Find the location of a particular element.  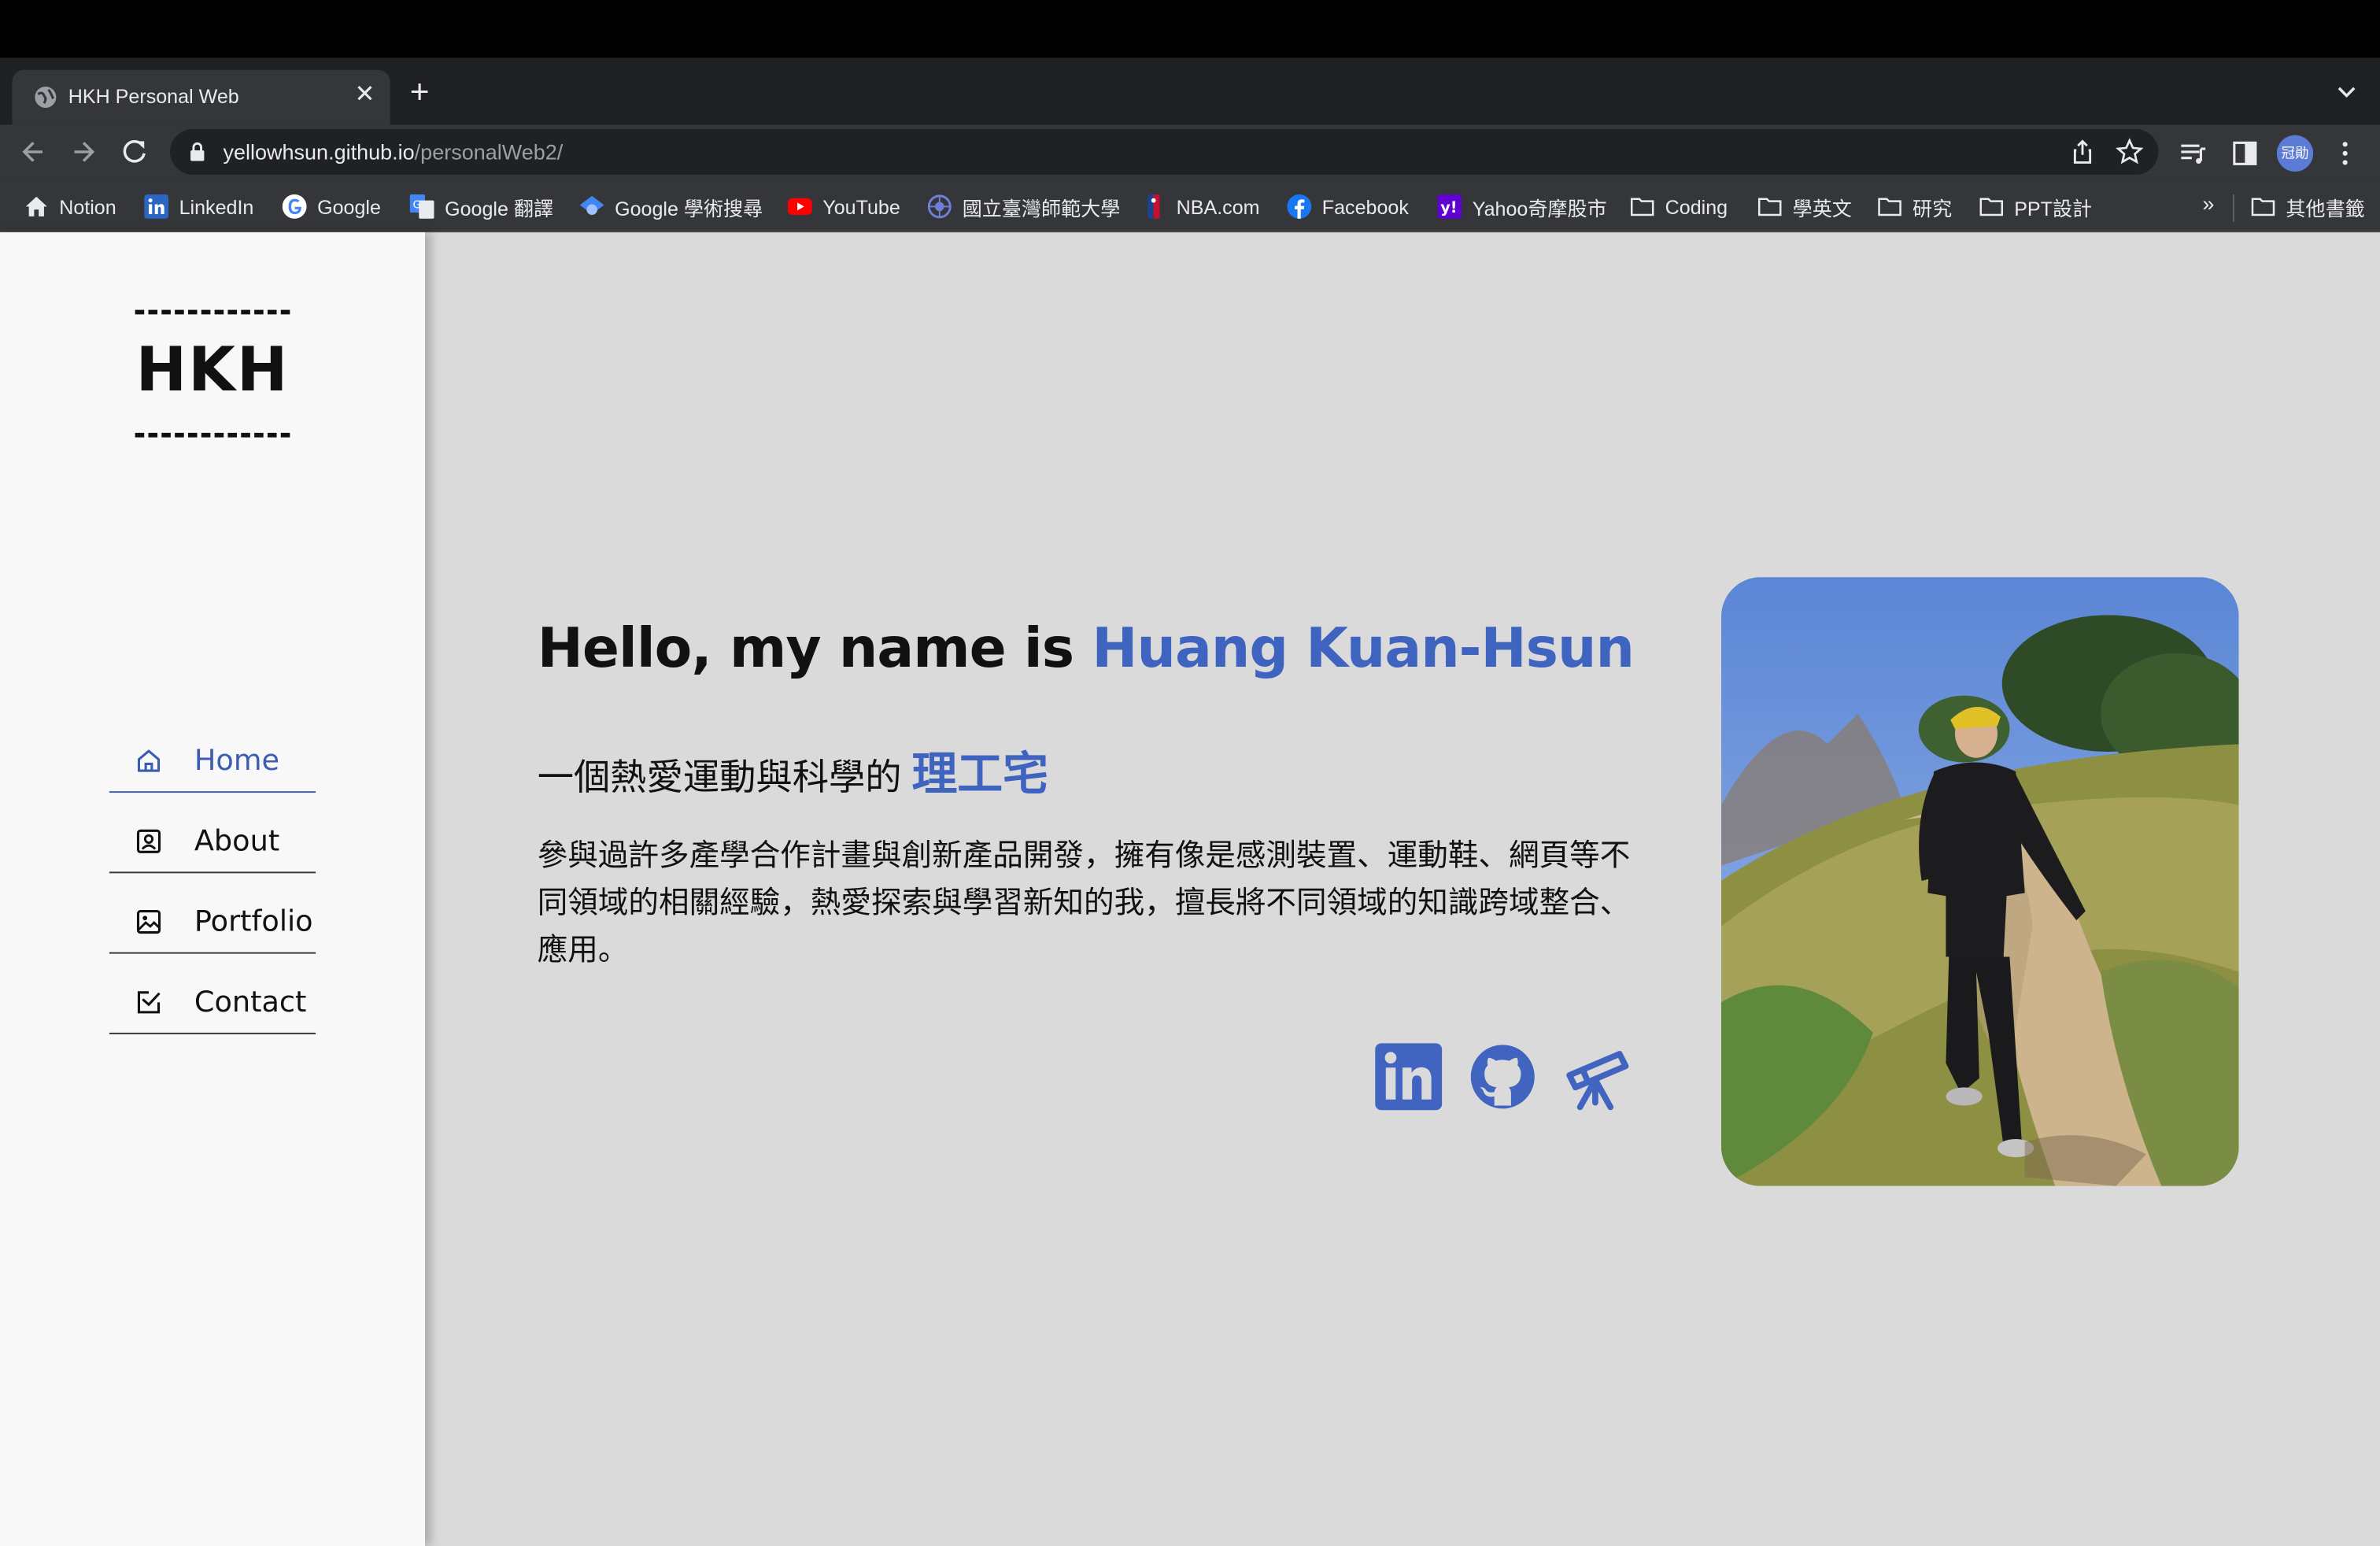

globe-icon is located at coordinates (46, 97).